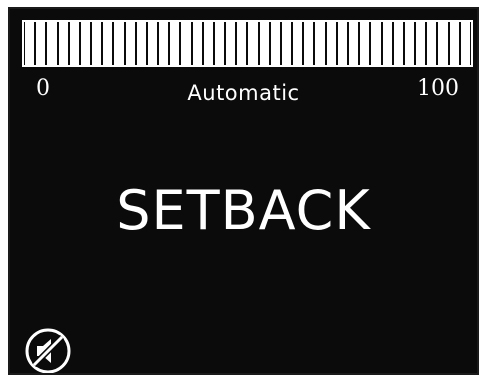 The image size is (485, 382). I want to click on scale-max-label: 100, so click(438, 88).